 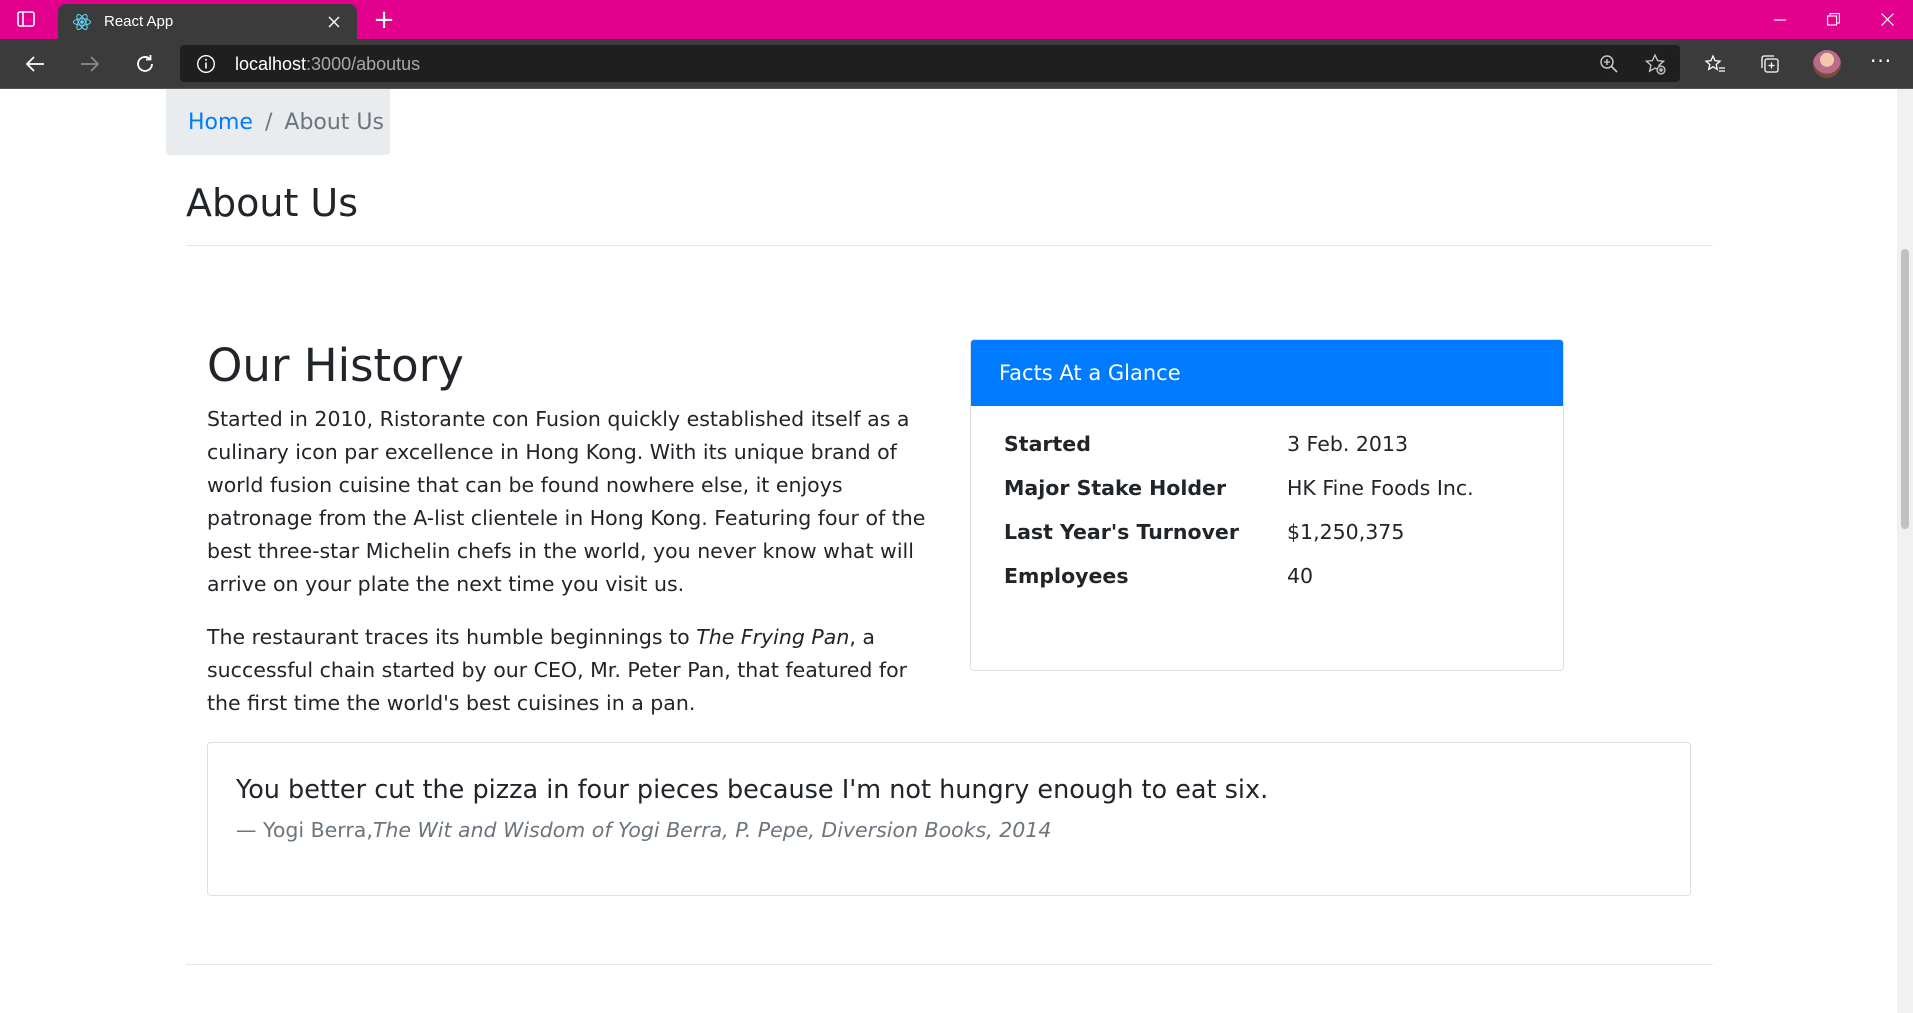 I want to click on tab-actions-icon, so click(x=26, y=19).